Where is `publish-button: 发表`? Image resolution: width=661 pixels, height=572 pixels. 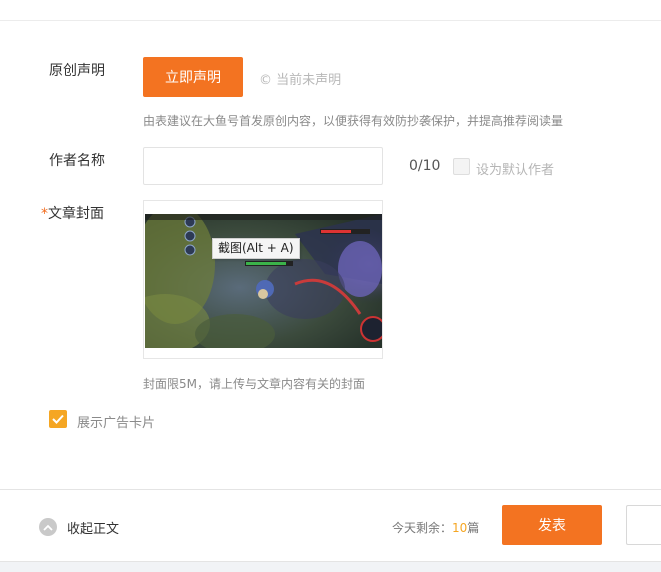 publish-button: 发表 is located at coordinates (552, 525).